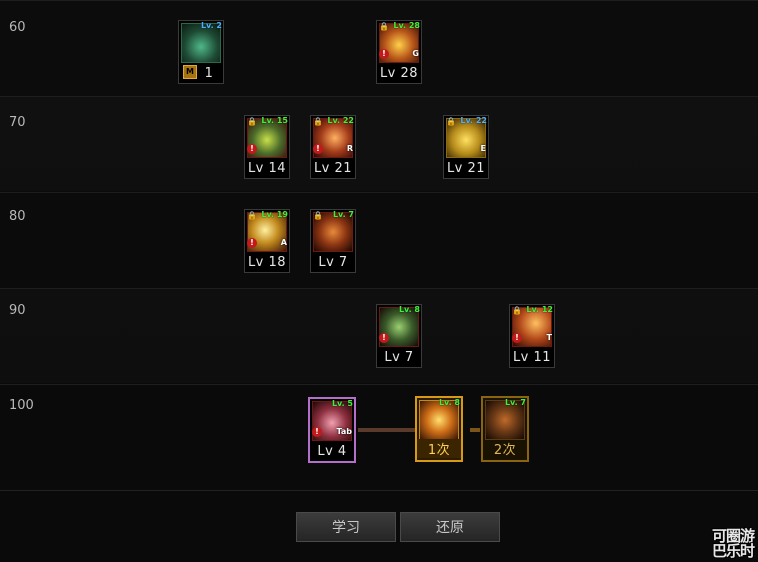 The width and height of the screenshot is (758, 562). I want to click on skill-level-tag: Lv. 19, so click(274, 214).